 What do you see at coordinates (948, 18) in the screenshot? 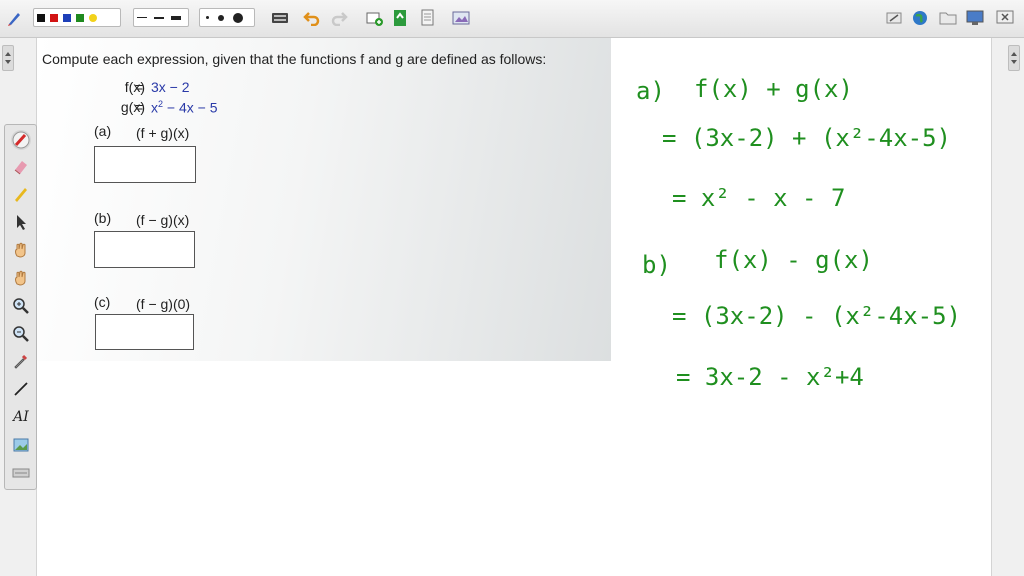
I see `folder-icon` at bounding box center [948, 18].